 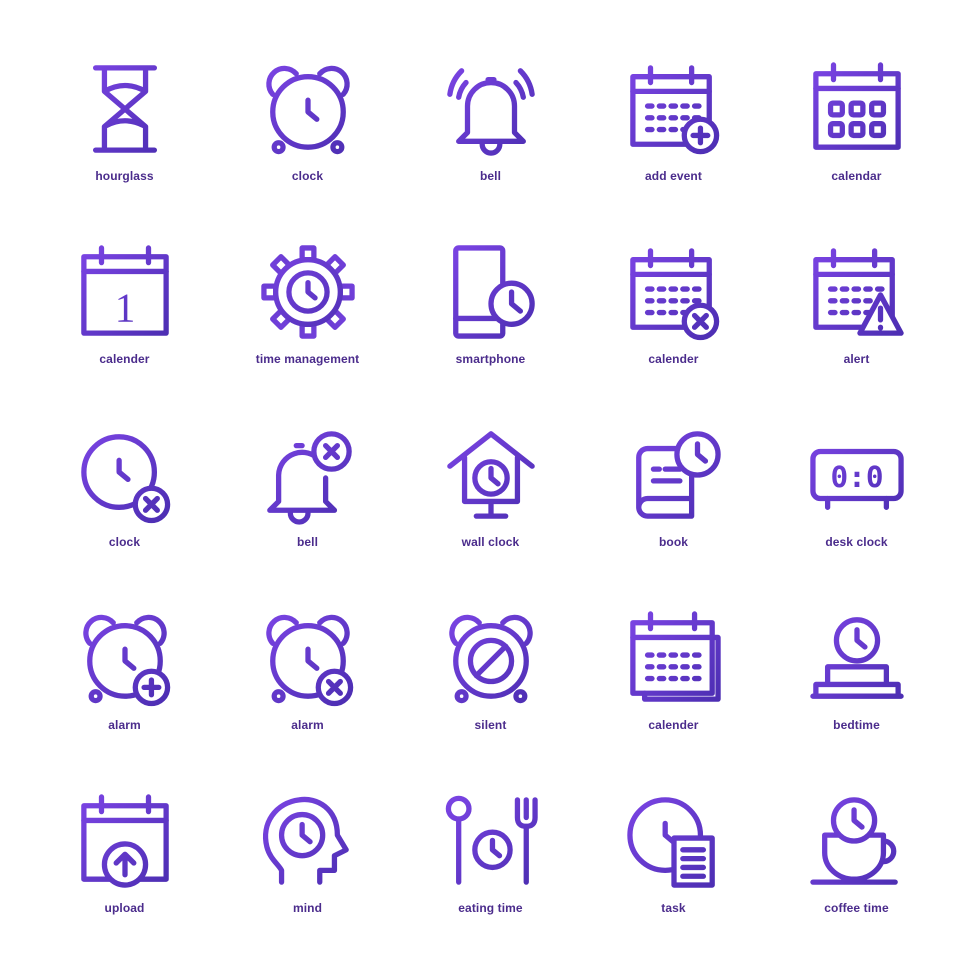 I want to click on icon-label: desk clock, so click(x=856, y=542).